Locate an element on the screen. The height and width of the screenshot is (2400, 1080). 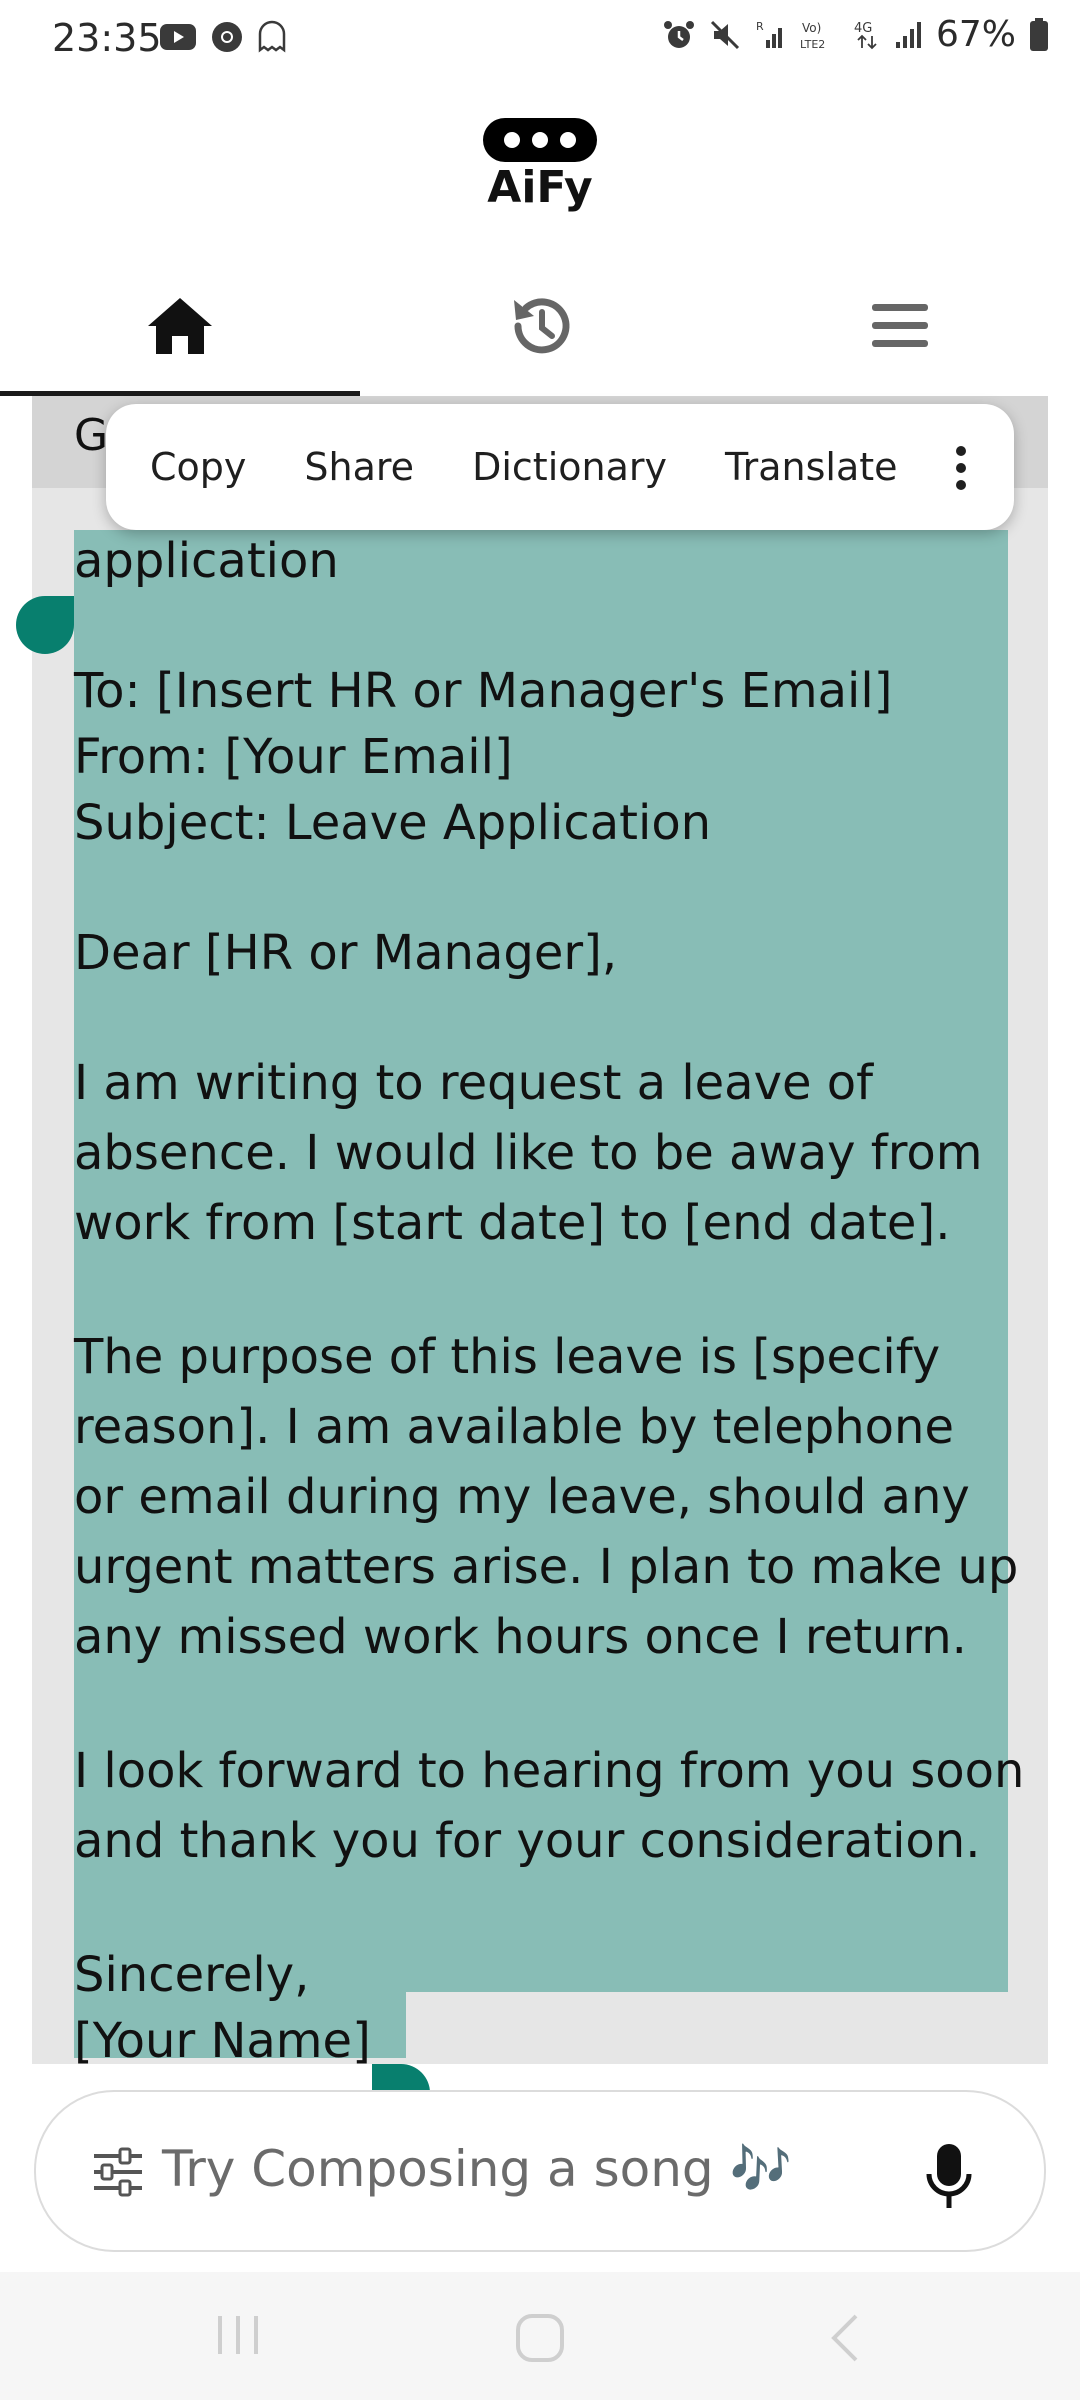
letter-line: I am writing to request a leave of is located at coordinates (474, 1083).